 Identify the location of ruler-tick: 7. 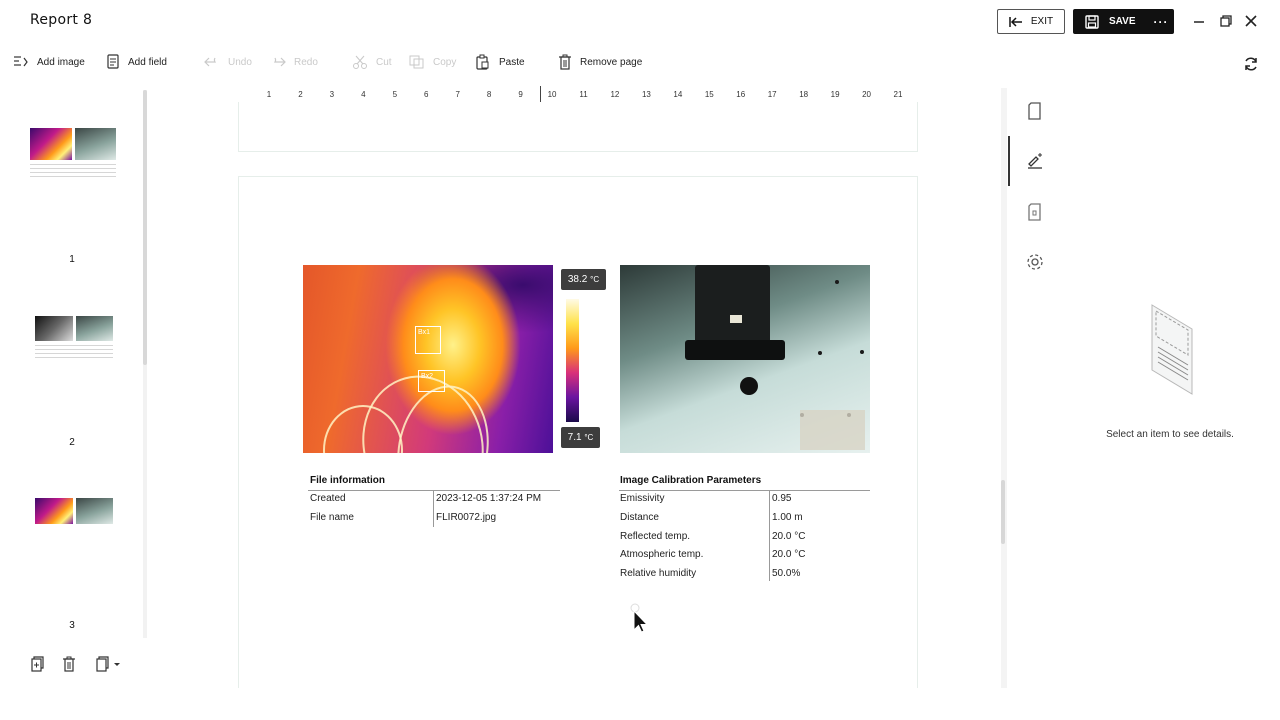
(457, 94).